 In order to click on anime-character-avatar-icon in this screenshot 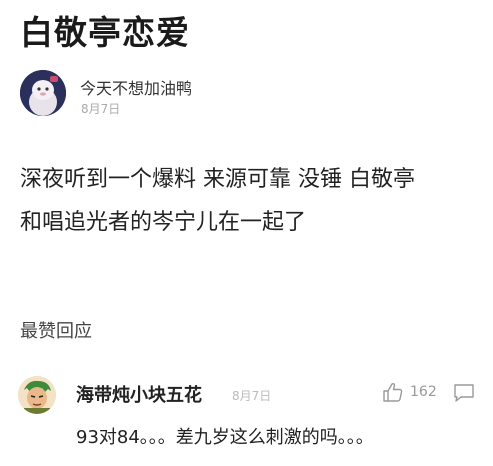, I will do `click(37, 395)`.